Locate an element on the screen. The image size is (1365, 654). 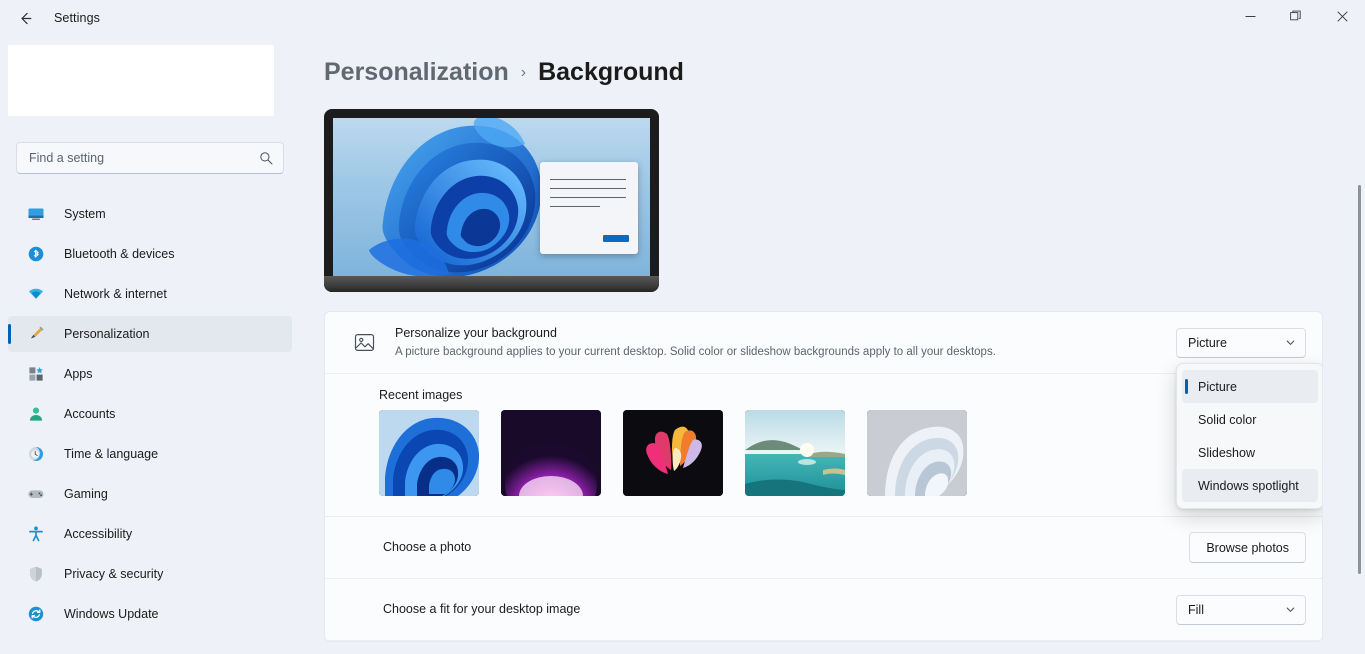
search-input is located at coordinates (144, 158).